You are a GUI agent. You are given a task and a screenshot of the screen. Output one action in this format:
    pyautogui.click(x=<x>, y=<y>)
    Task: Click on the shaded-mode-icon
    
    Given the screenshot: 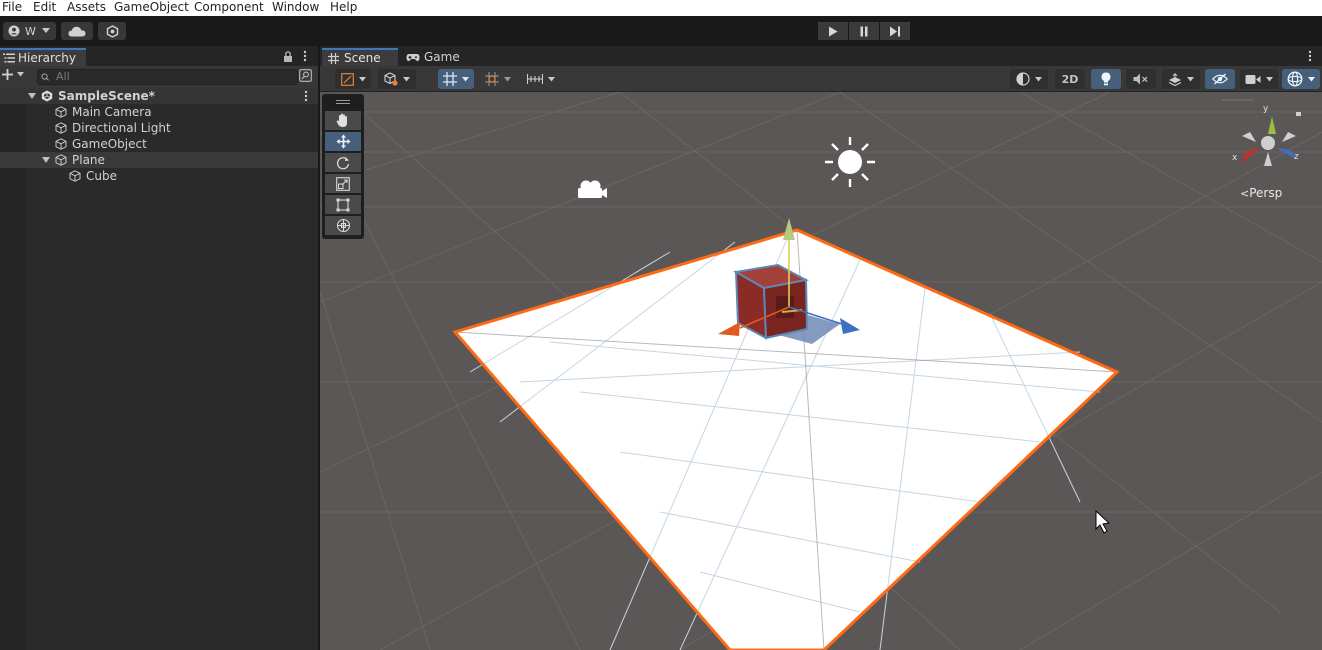 What is the action you would take?
    pyautogui.click(x=347, y=79)
    